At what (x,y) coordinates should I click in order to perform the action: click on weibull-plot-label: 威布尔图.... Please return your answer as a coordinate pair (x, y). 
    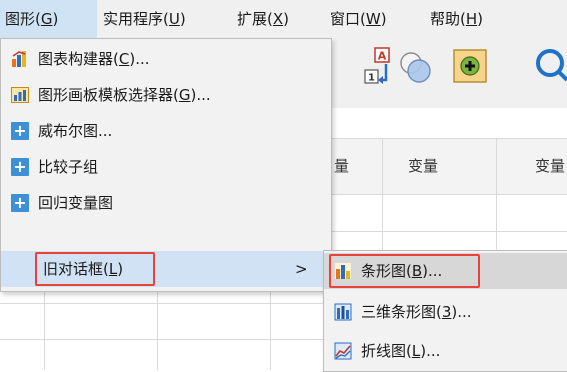
    Looking at the image, I should click on (75, 131).